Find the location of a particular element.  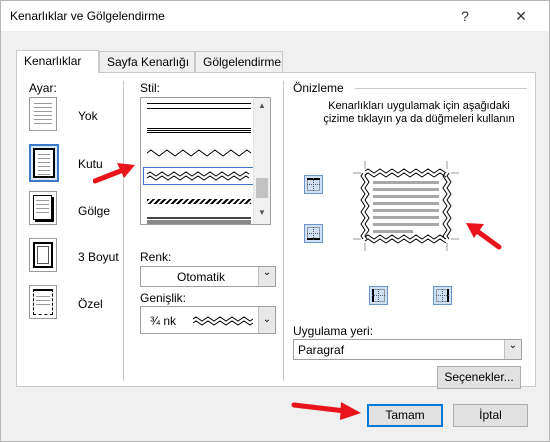

preset-3d-icon is located at coordinates (43, 255).